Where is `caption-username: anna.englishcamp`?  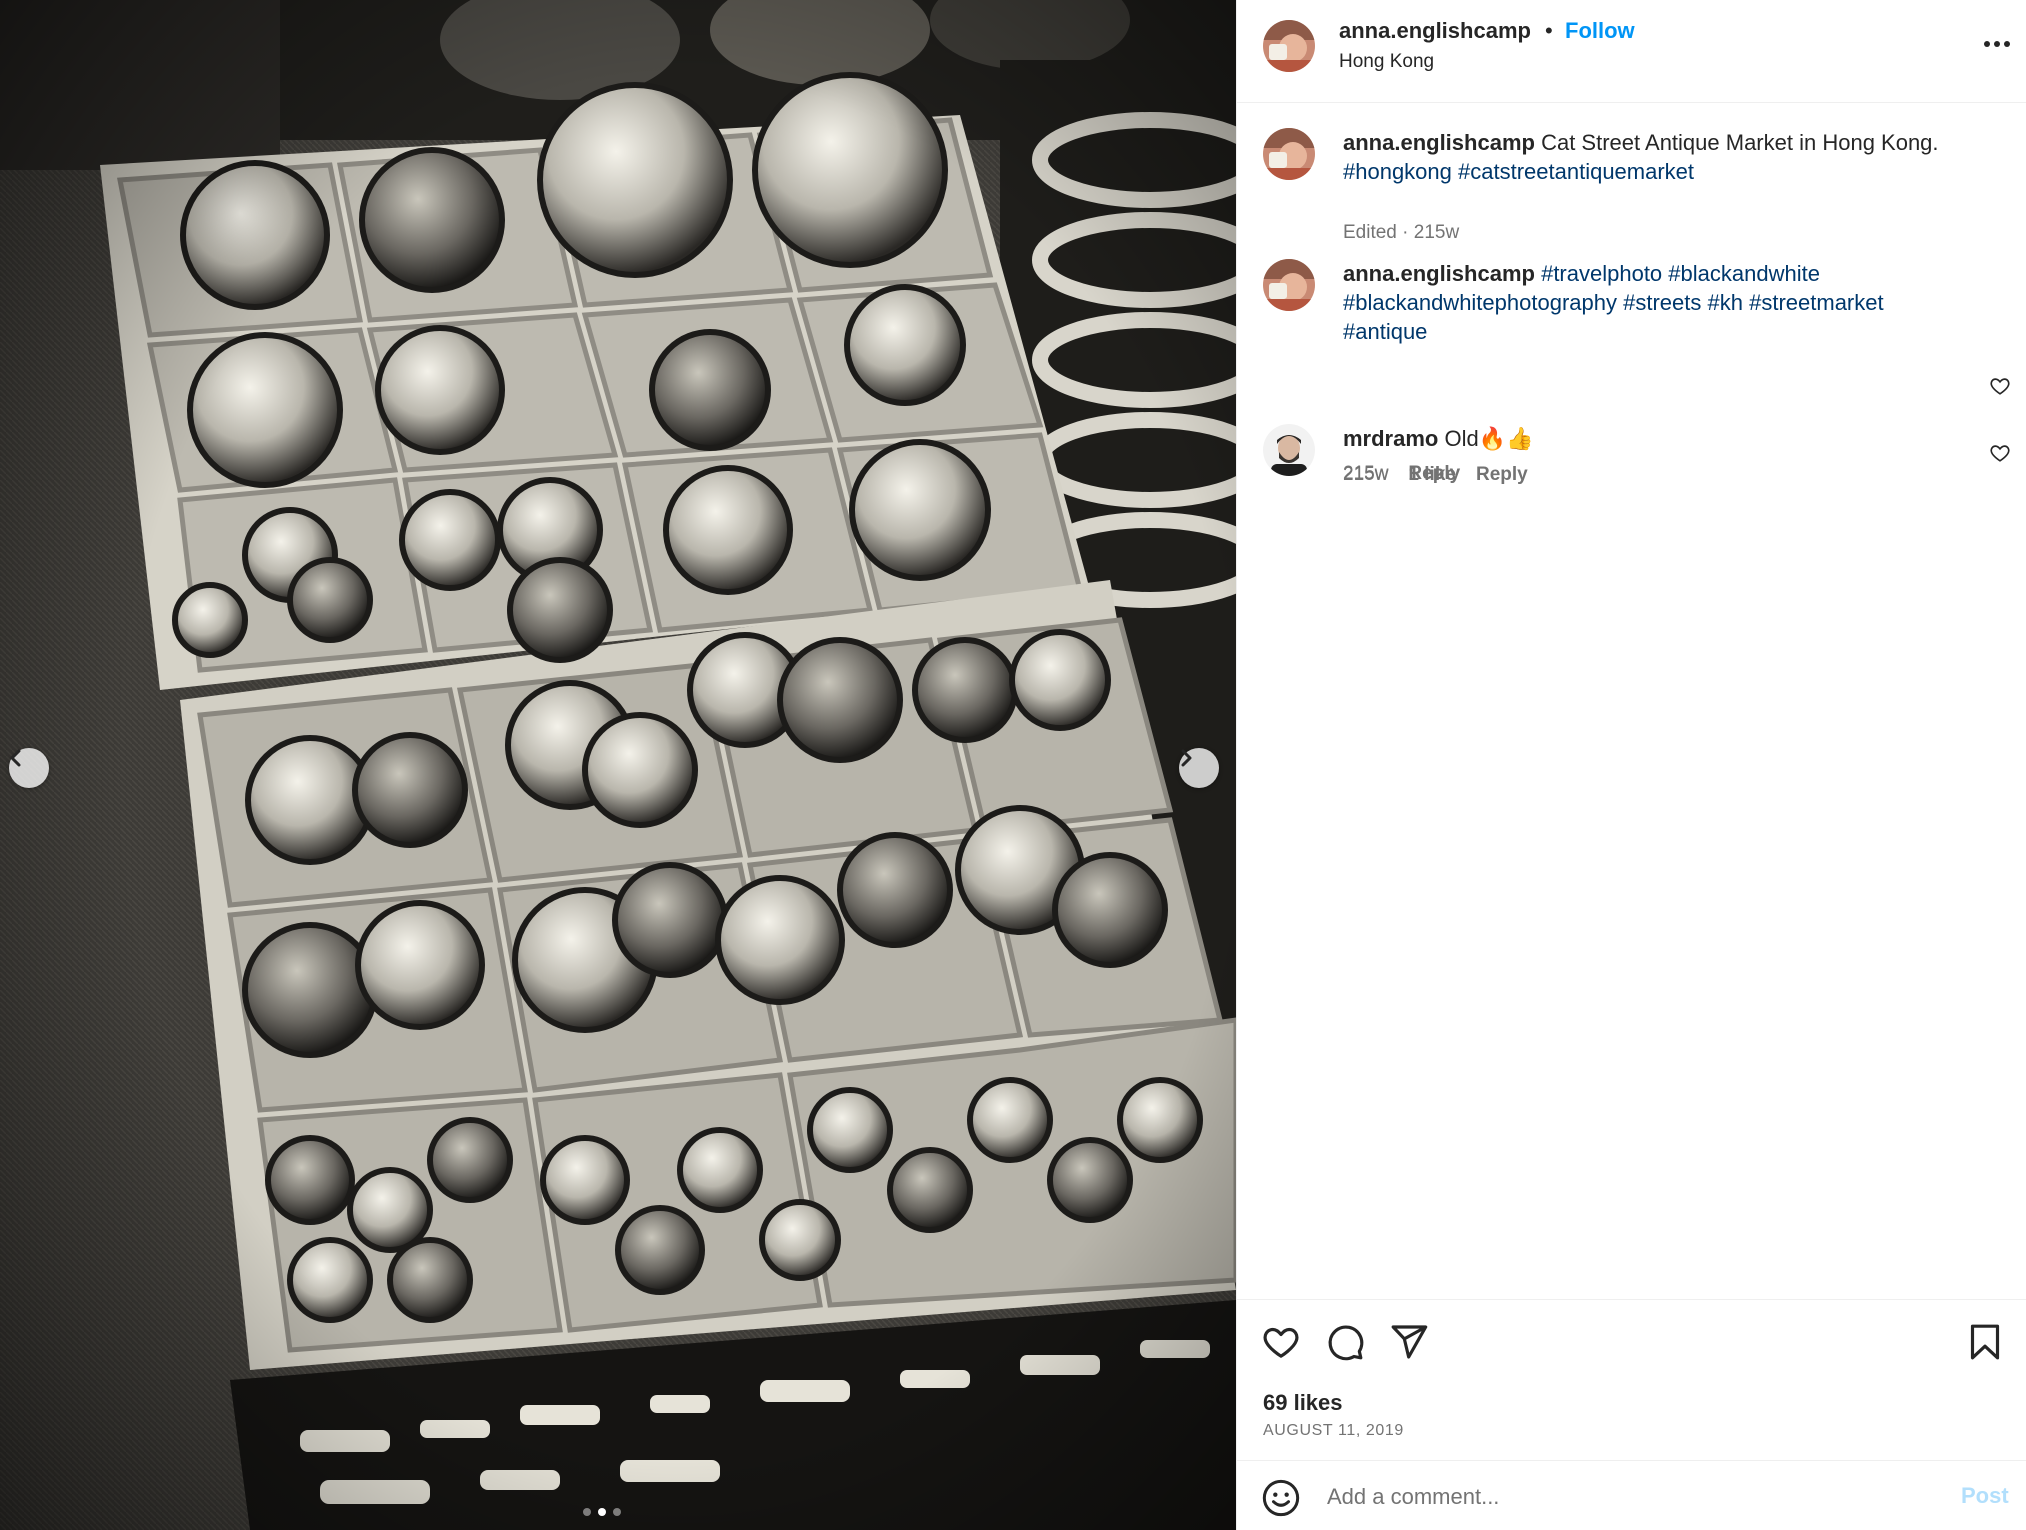 caption-username: anna.englishcamp is located at coordinates (1439, 142).